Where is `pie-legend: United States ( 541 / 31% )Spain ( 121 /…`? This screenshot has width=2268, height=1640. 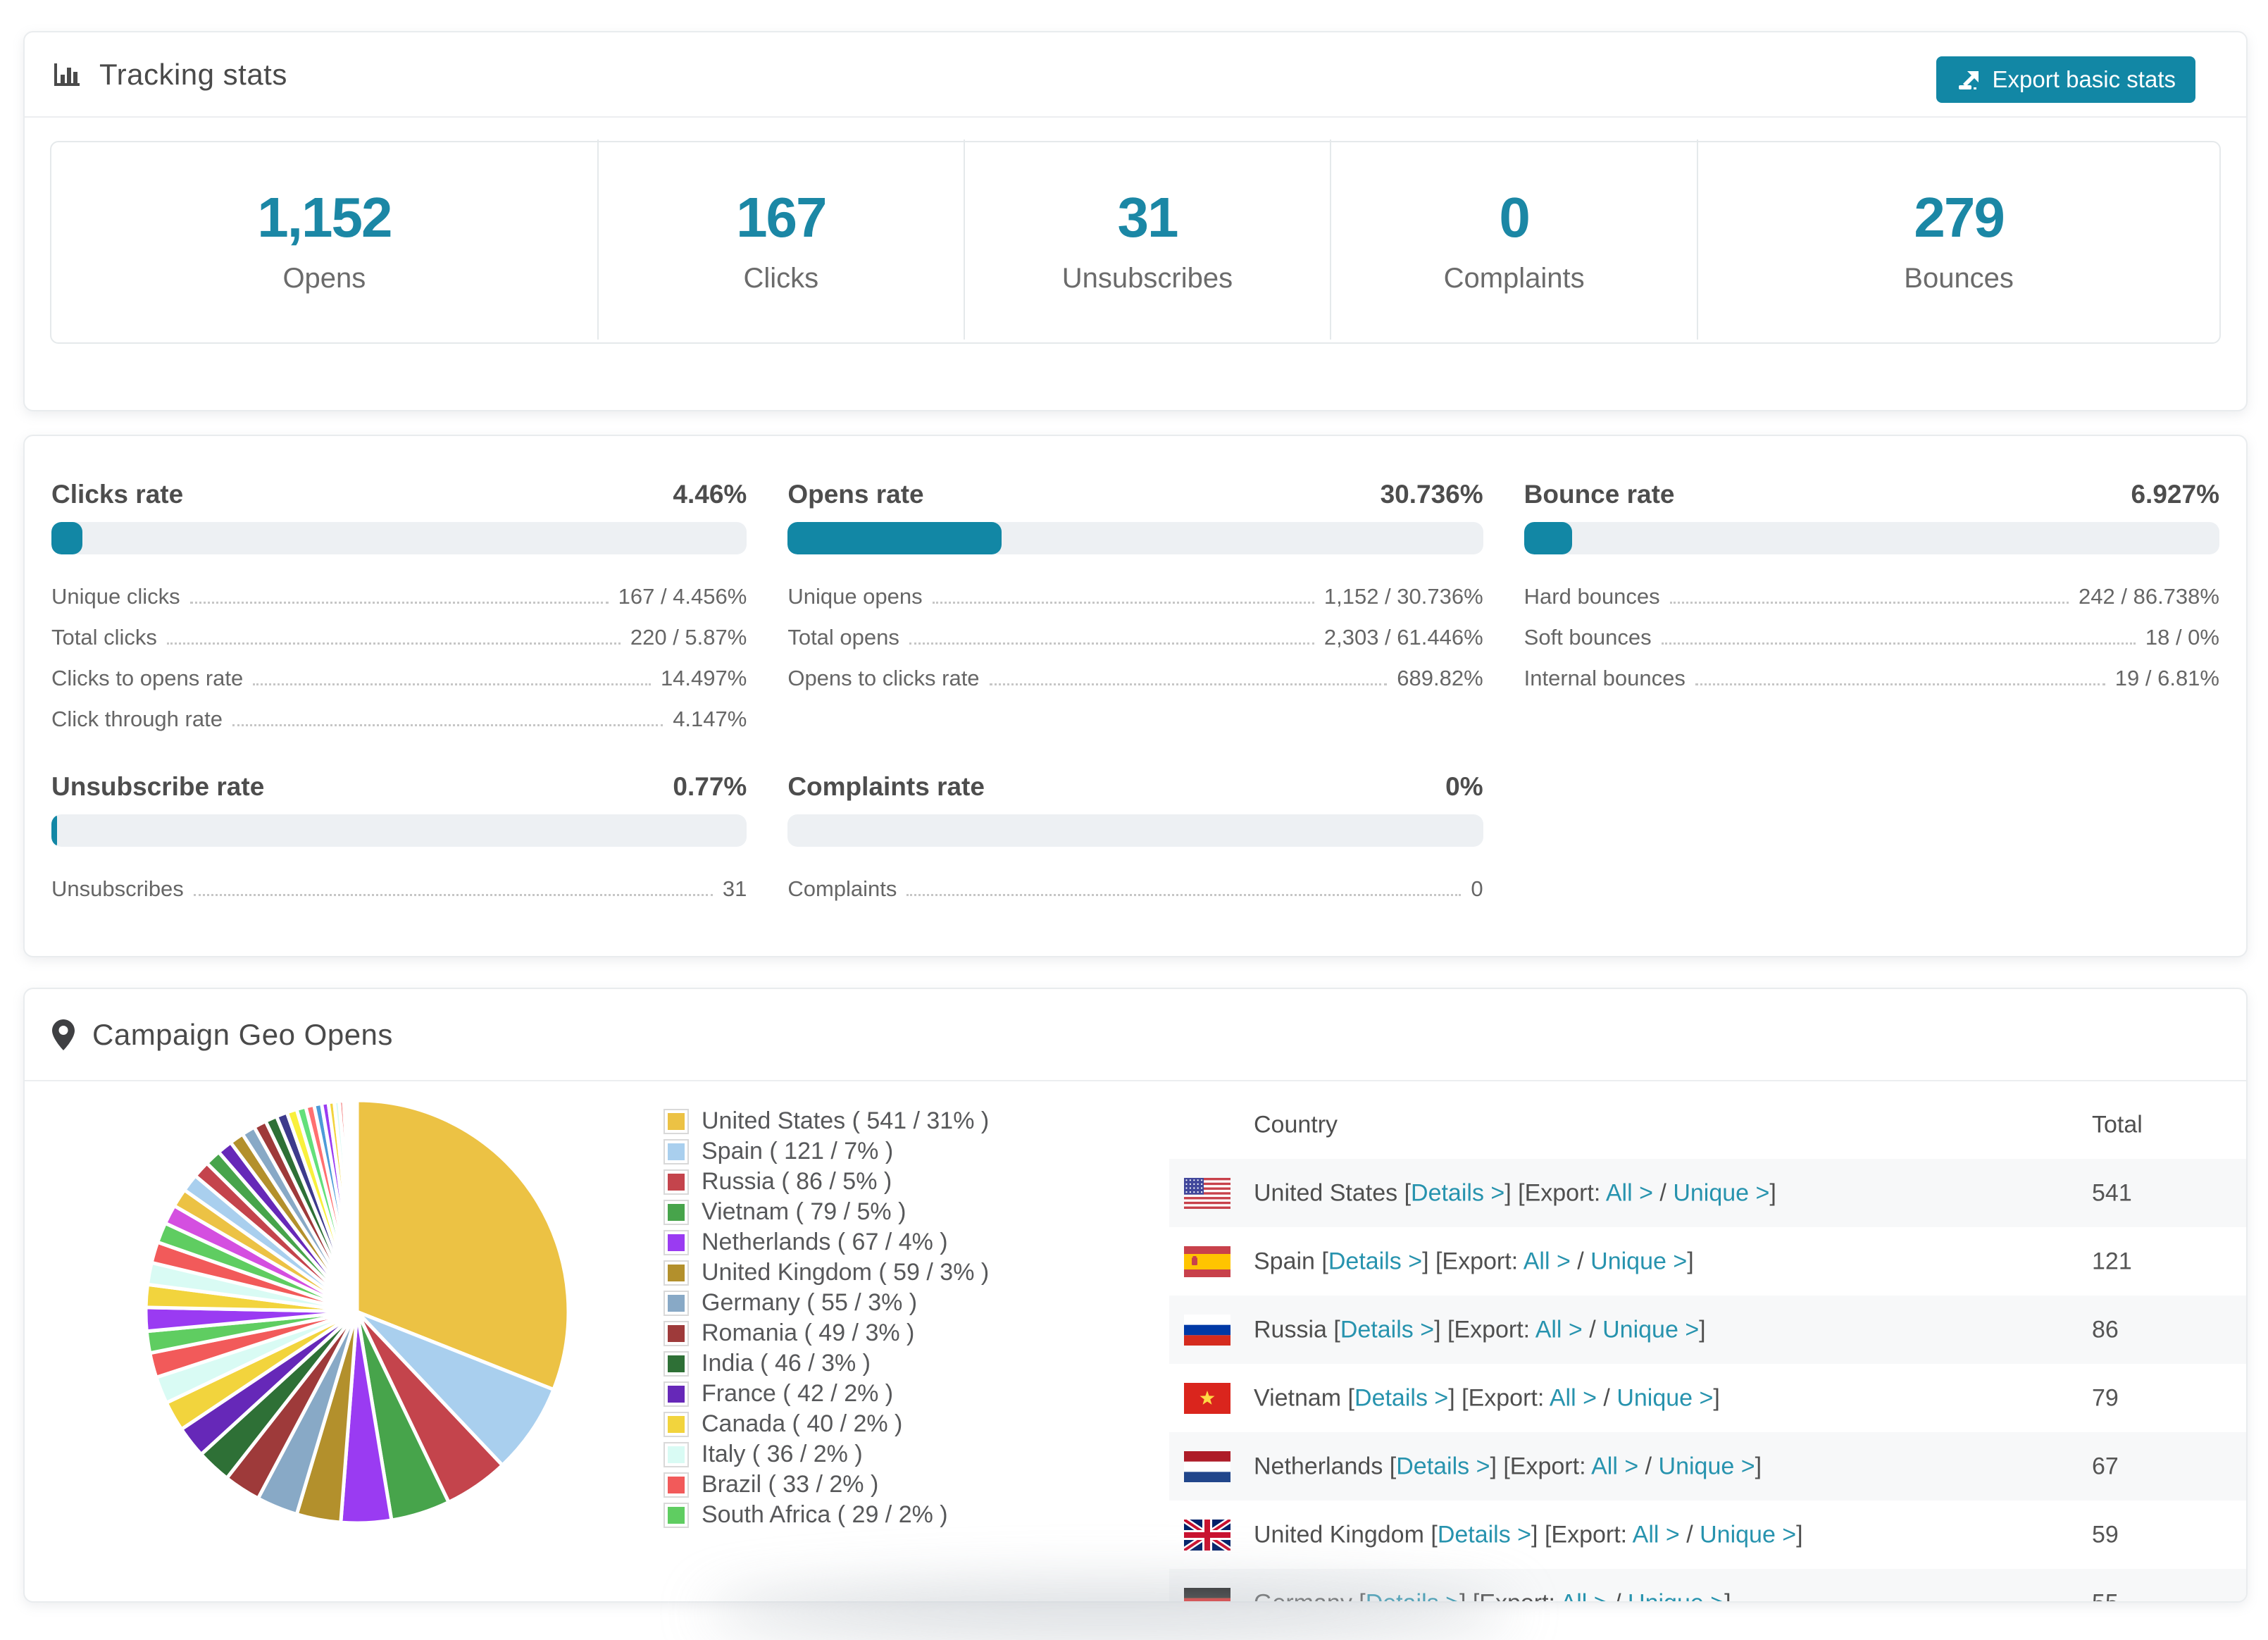 pie-legend: United States ( 541 / 31% )Spain ( 121 /… is located at coordinates (826, 1318).